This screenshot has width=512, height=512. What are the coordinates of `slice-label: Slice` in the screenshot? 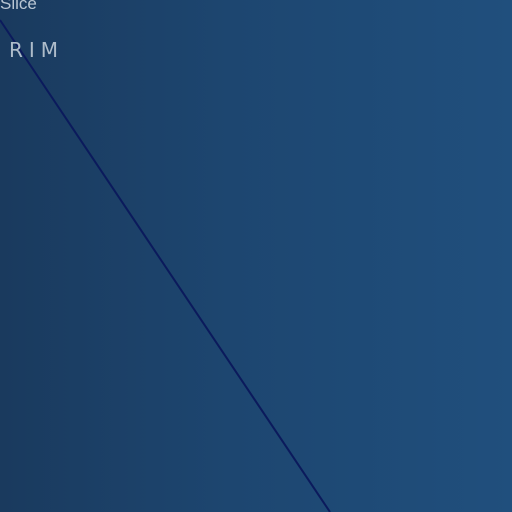 It's located at (18, 6).